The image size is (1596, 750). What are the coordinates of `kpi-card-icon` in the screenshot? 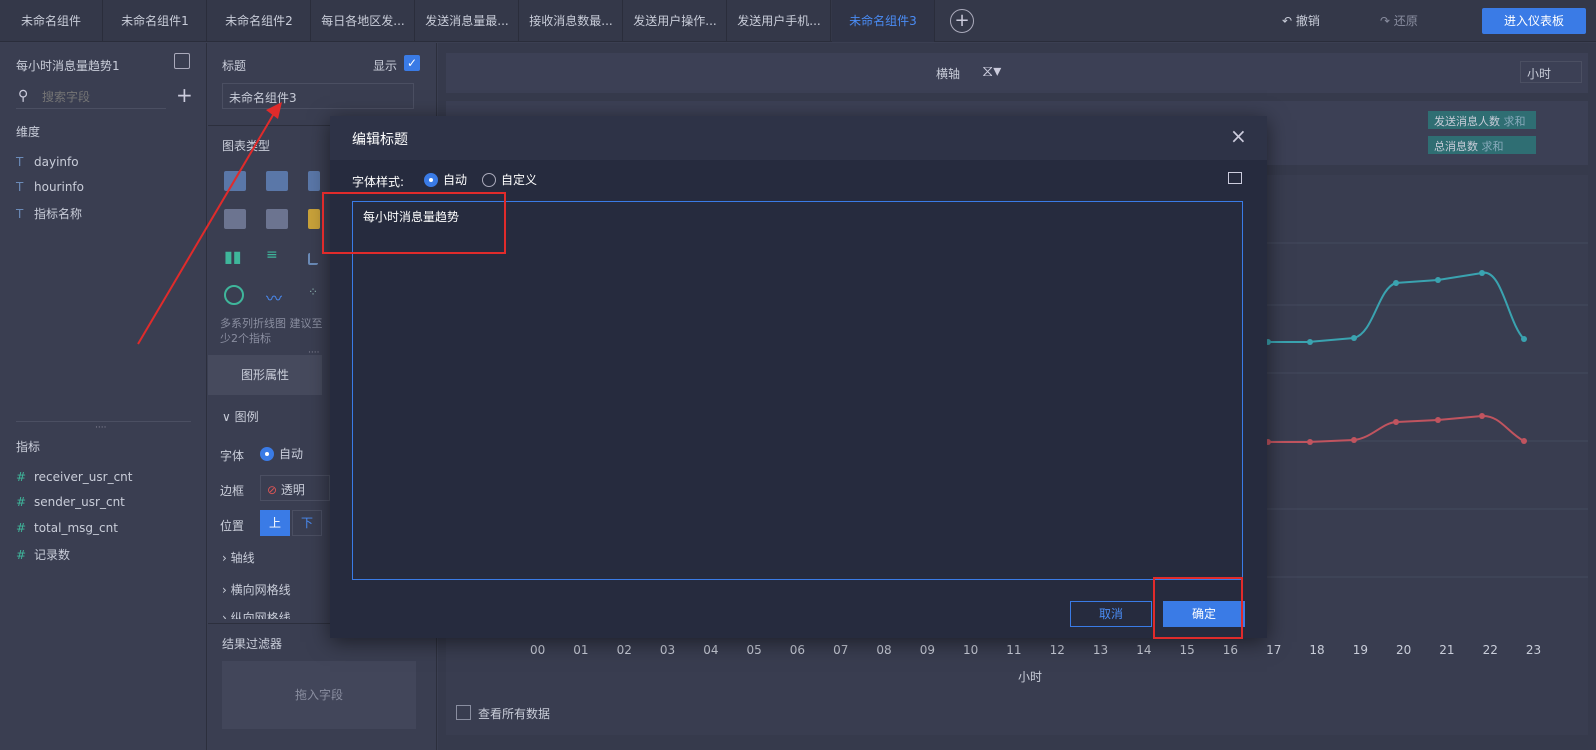 It's located at (277, 219).